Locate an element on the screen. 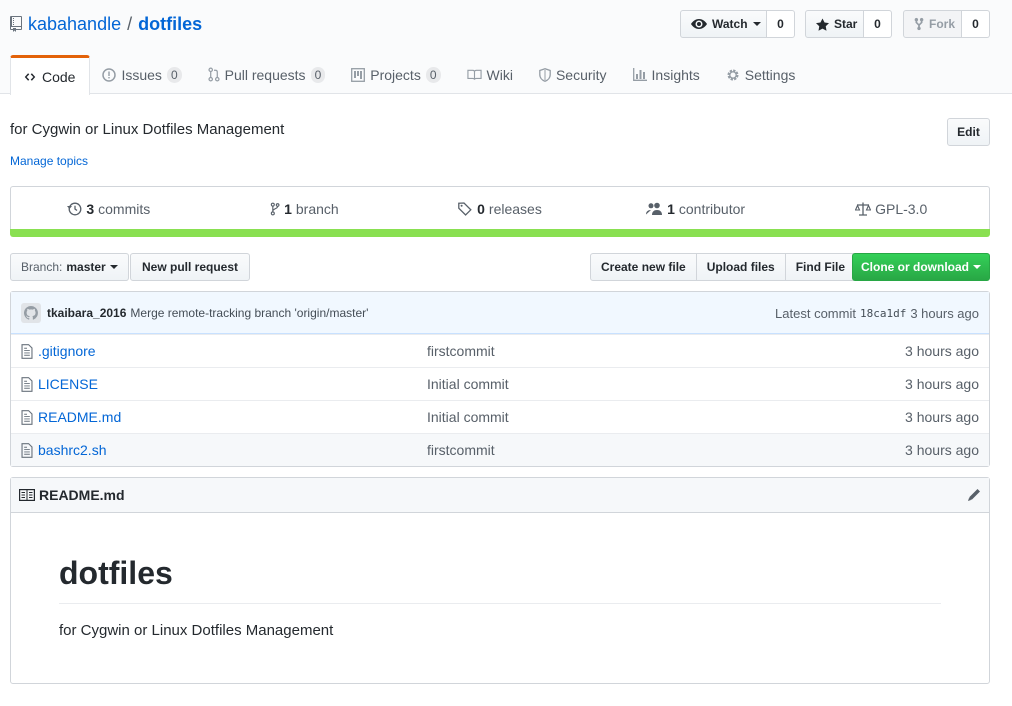 The width and height of the screenshot is (1012, 706). branch-select-button: Branch: master is located at coordinates (69, 267).